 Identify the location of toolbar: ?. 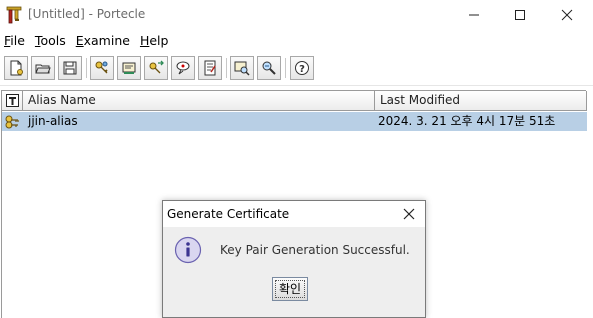
(296, 69).